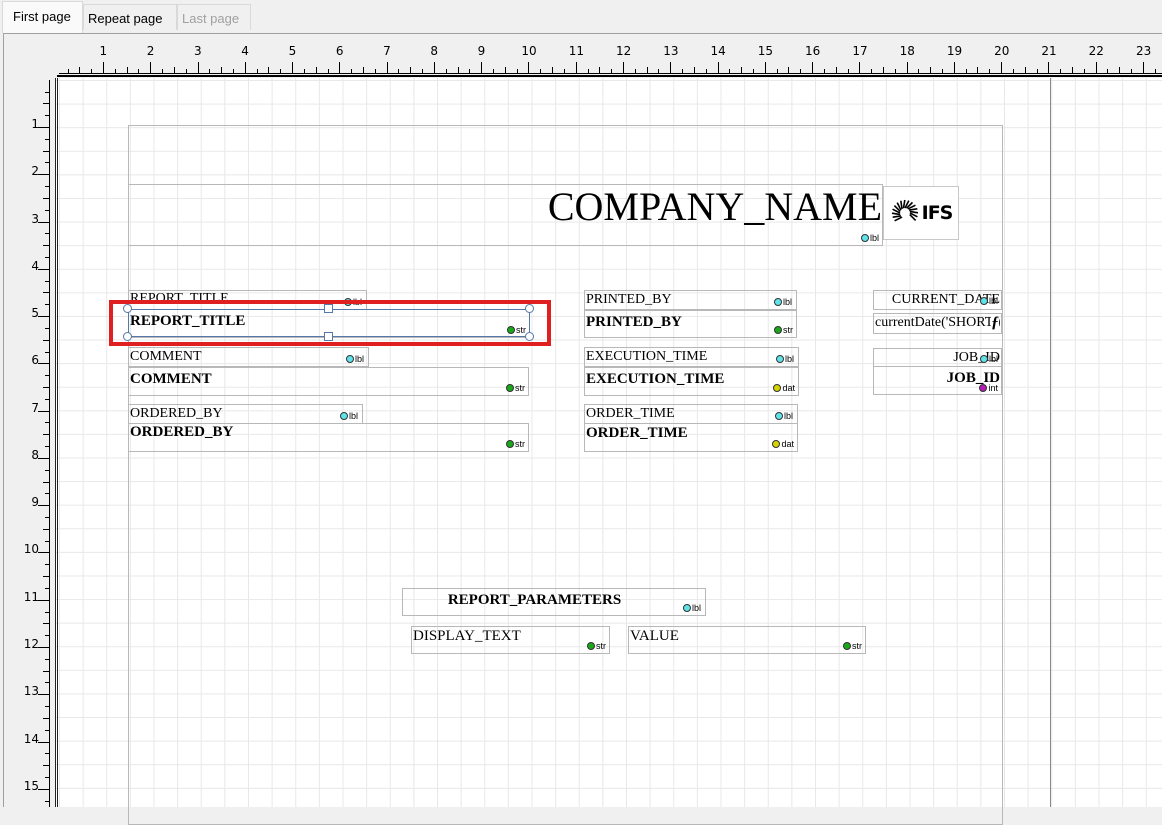 This screenshot has height=825, width=1162. Describe the element at coordinates (691, 357) in the screenshot. I see `execution-time-label: EXECUTION_TIME lbl` at that location.